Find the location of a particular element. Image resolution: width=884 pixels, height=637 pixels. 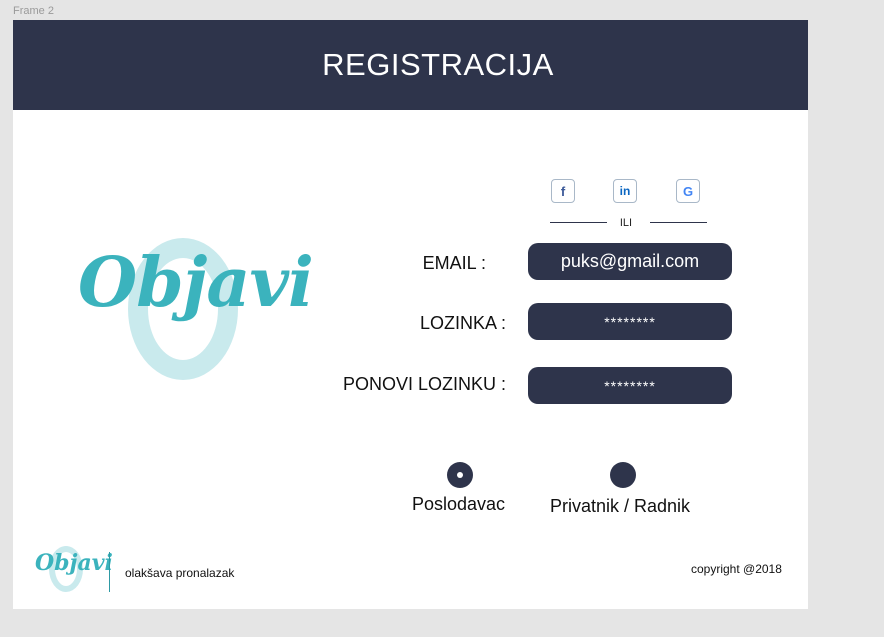

employer-radio-label: Poslodavac is located at coordinates (459, 504).